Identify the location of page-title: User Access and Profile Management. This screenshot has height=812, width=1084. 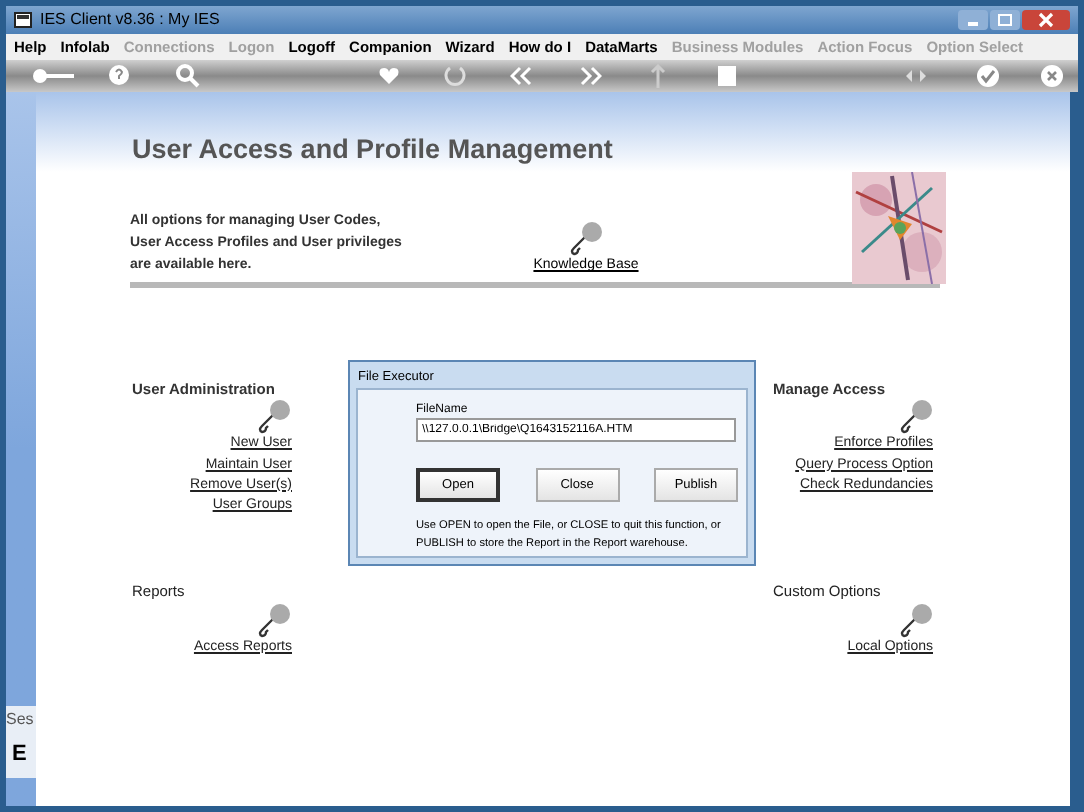
(372, 149).